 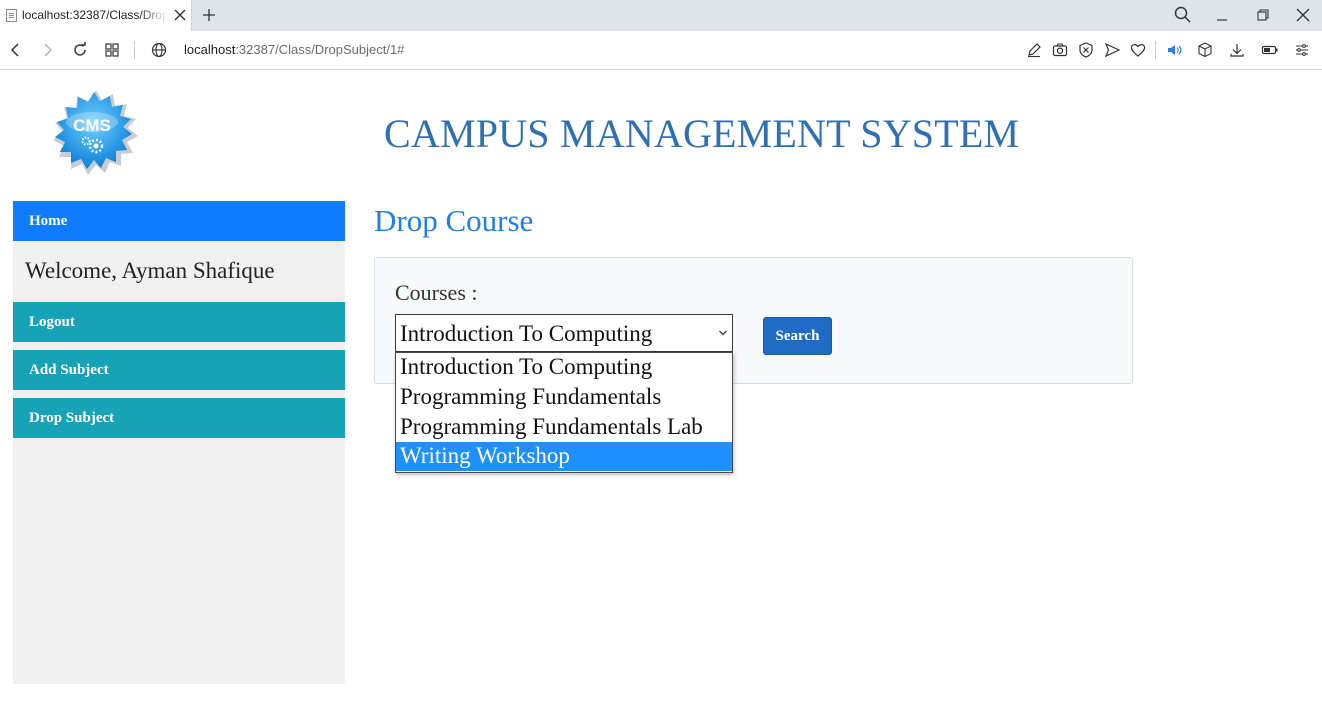 I want to click on page-title: Drop Course, so click(x=454, y=220).